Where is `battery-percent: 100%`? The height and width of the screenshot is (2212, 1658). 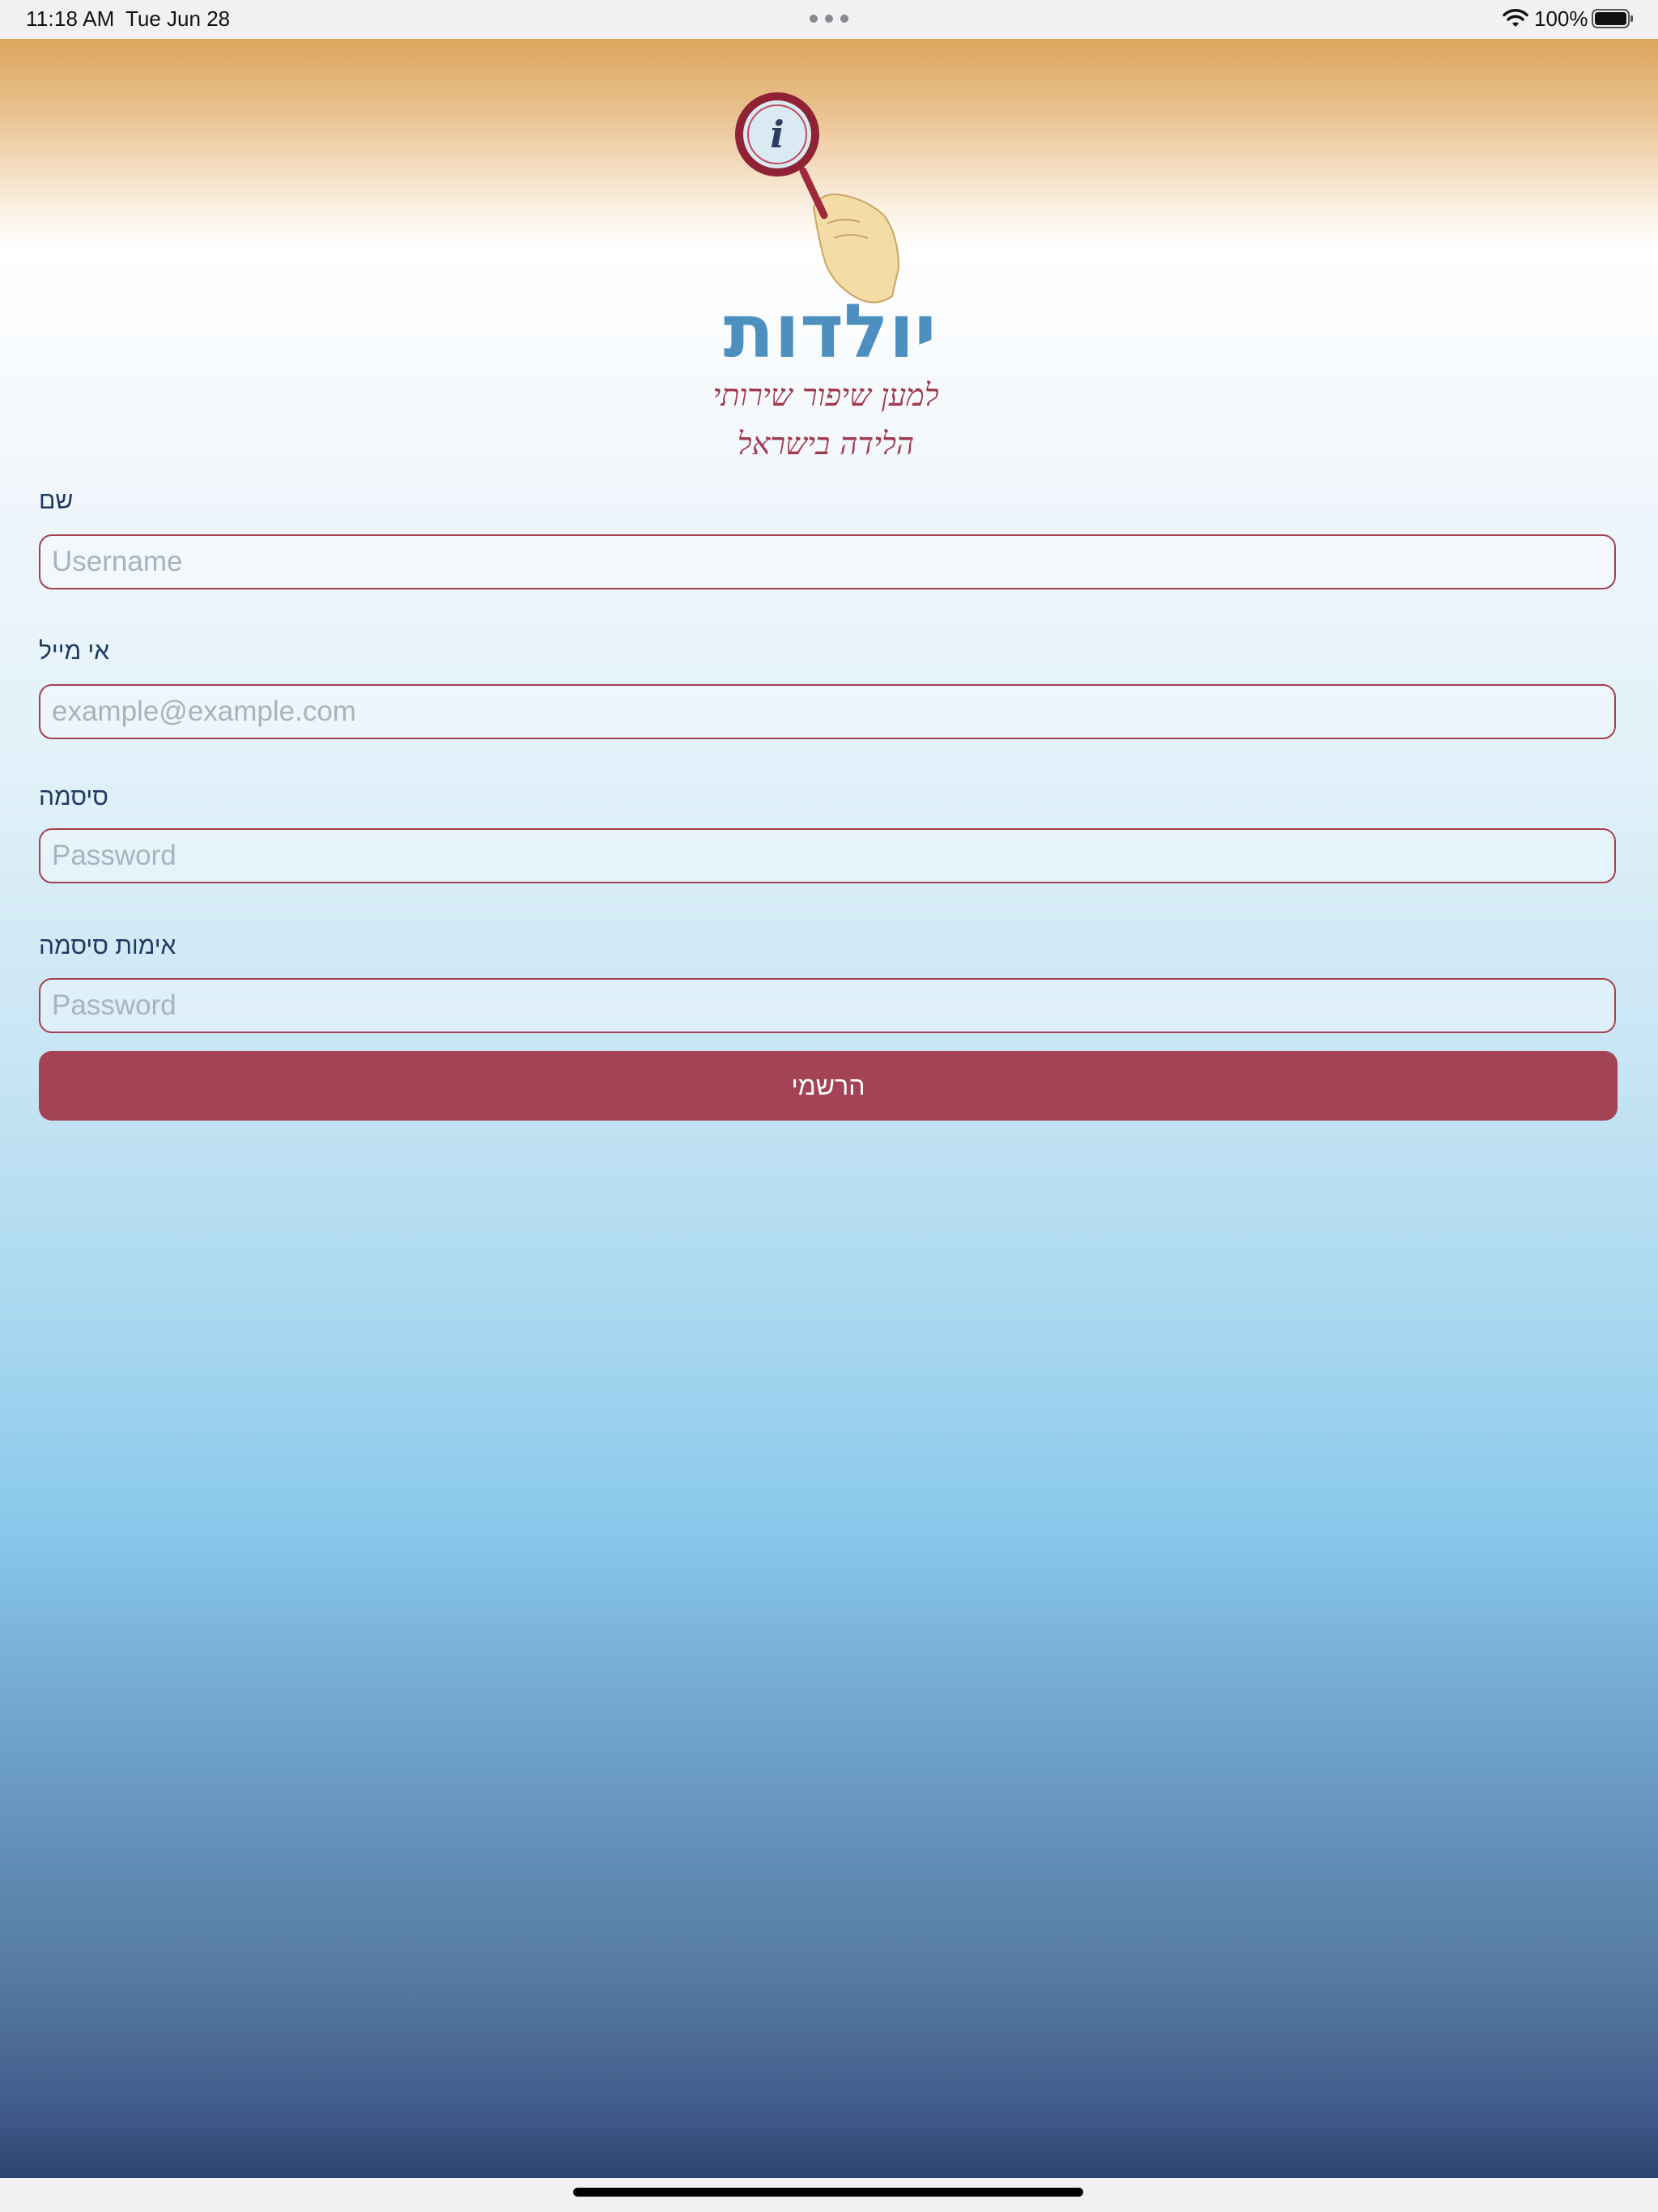 battery-percent: 100% is located at coordinates (1561, 19).